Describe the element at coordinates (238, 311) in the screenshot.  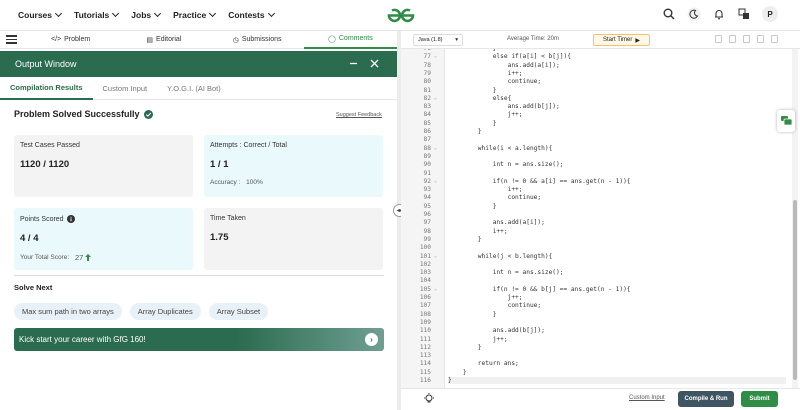
I see `solve-next-chip: Array Subset` at that location.